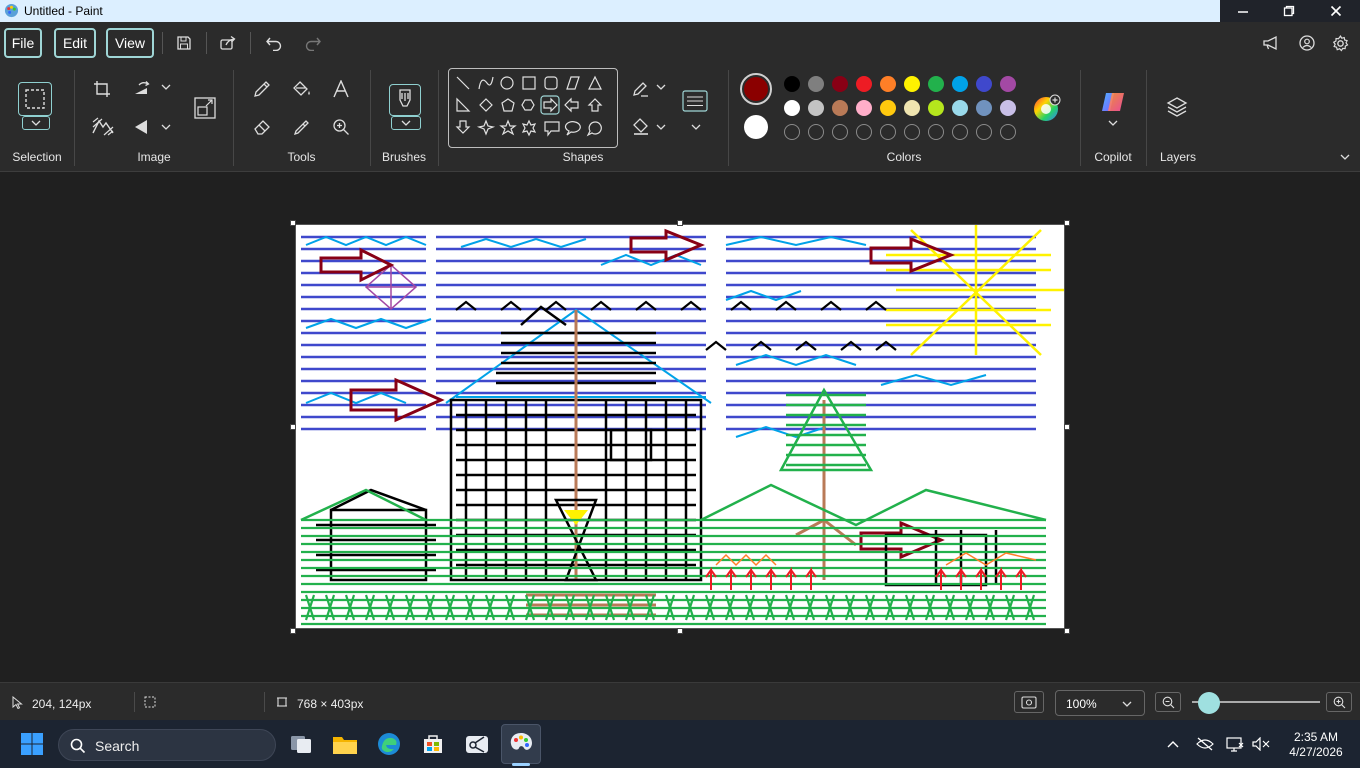 The image size is (1360, 768). What do you see at coordinates (1177, 107) in the screenshot?
I see `layers-button` at bounding box center [1177, 107].